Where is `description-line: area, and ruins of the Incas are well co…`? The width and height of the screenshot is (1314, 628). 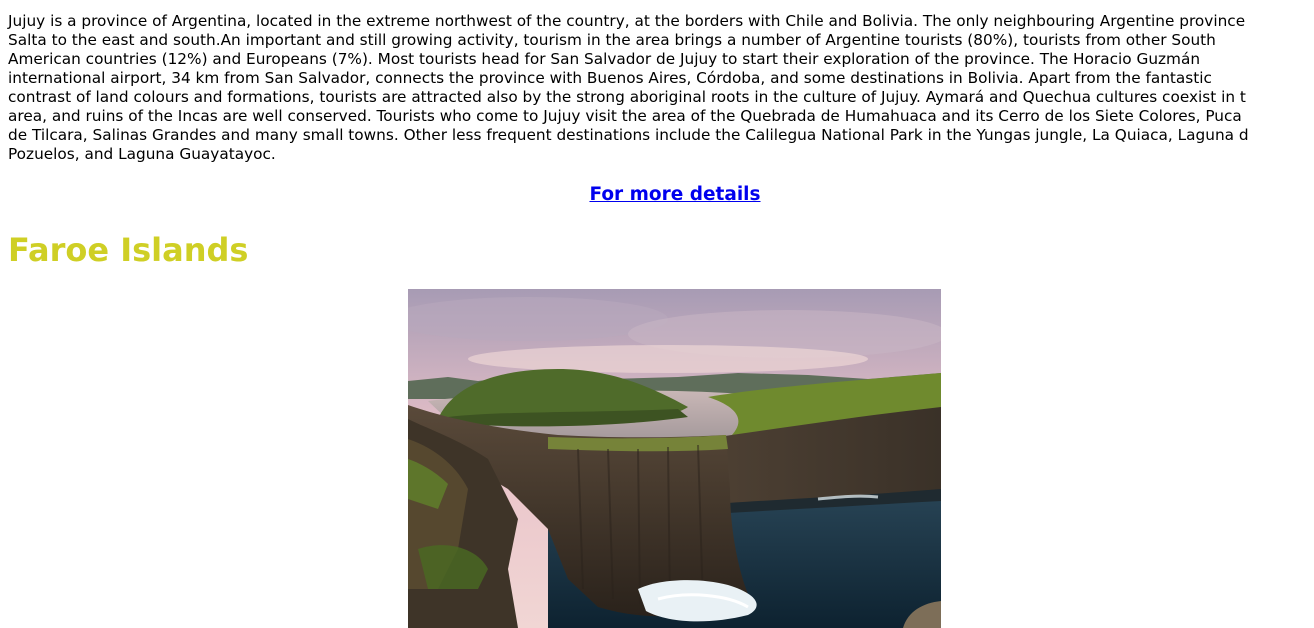
description-line: area, and ruins of the Incas are well co… is located at coordinates (625, 116).